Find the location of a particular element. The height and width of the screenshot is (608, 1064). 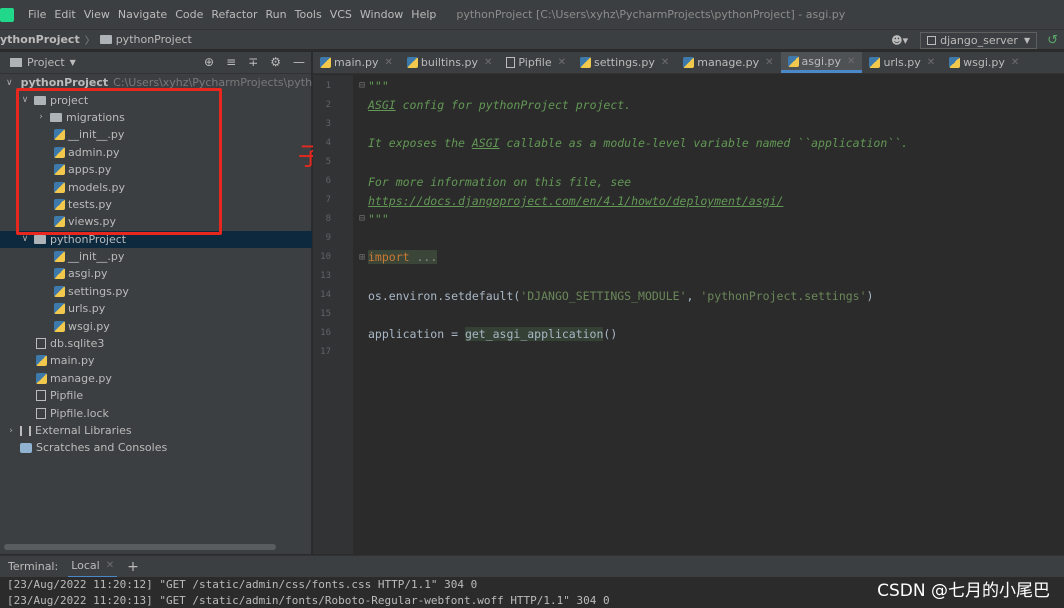

django-config-icon is located at coordinates (932, 40).